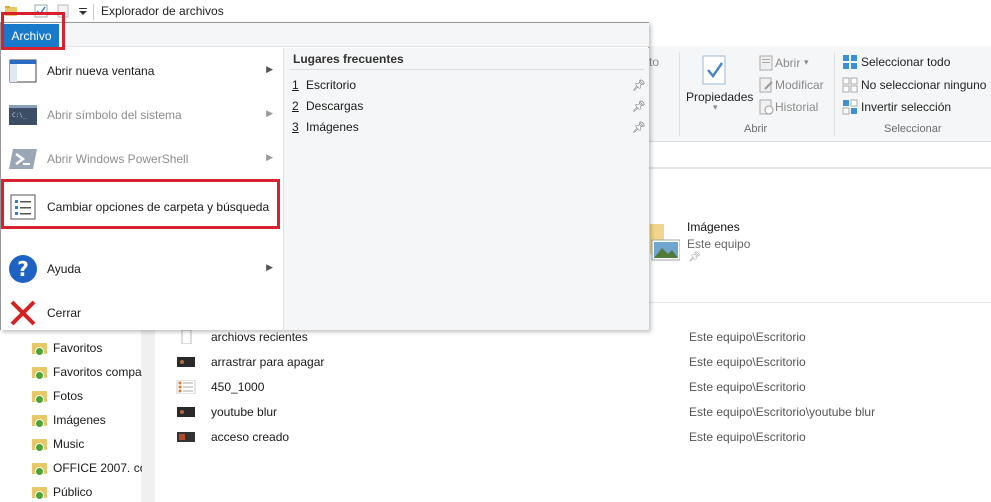  What do you see at coordinates (295, 127) in the screenshot?
I see `frequent-place-number: 3` at bounding box center [295, 127].